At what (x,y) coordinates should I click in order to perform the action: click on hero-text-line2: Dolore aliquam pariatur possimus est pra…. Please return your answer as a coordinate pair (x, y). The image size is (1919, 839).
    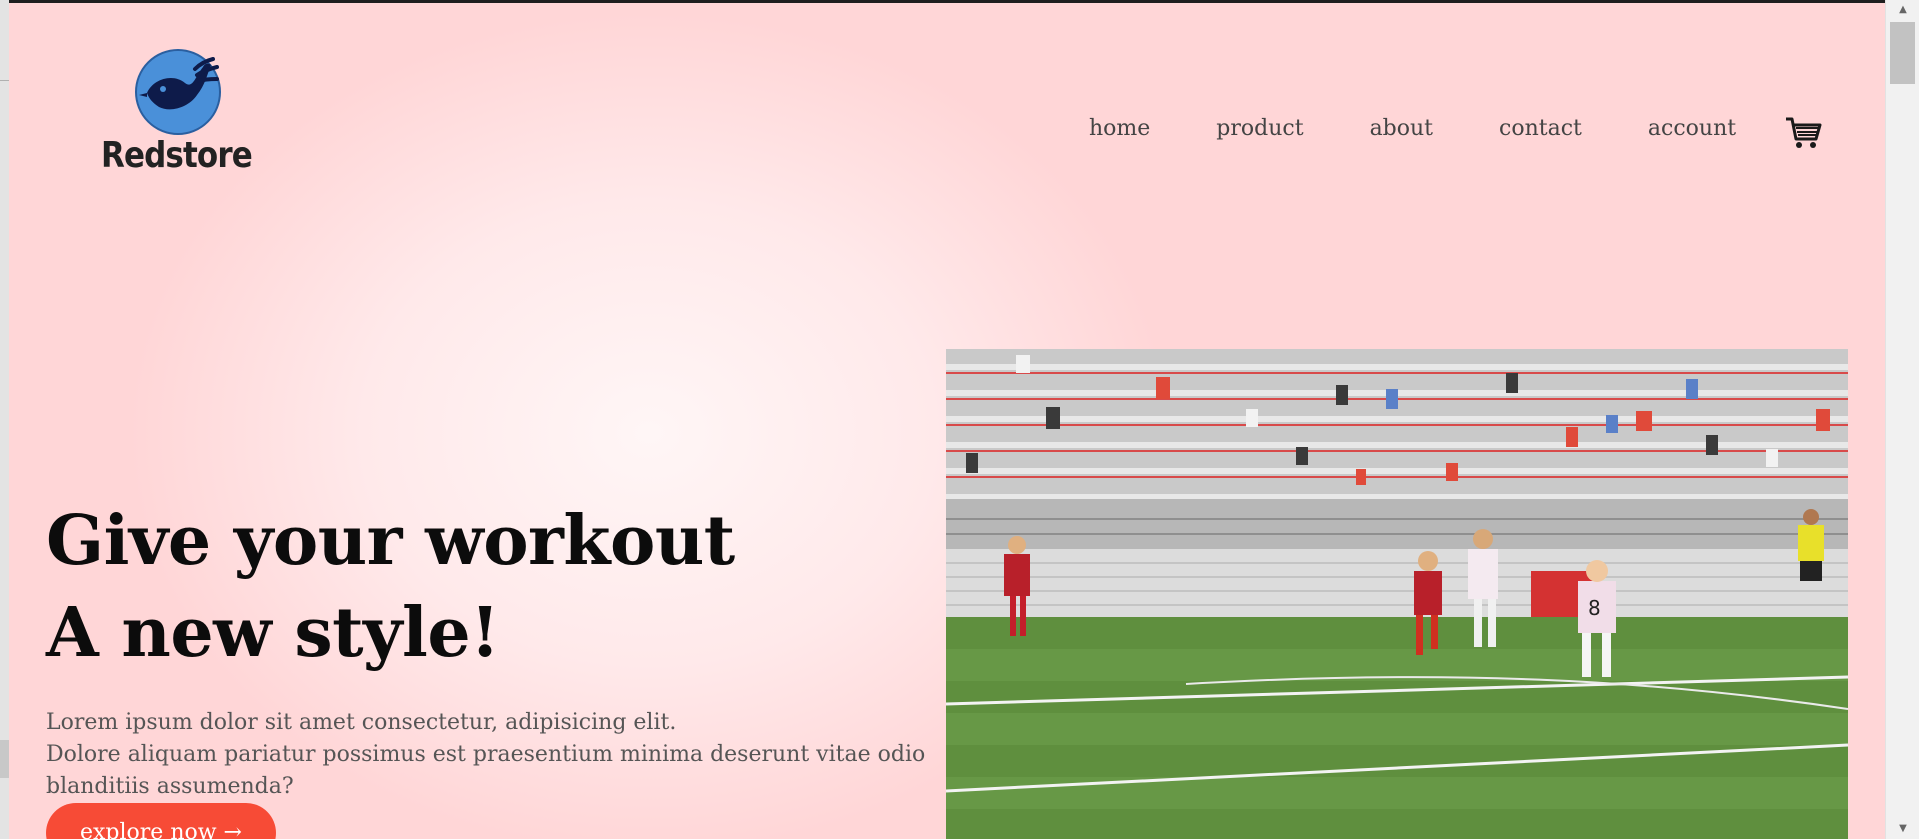
    Looking at the image, I should click on (486, 770).